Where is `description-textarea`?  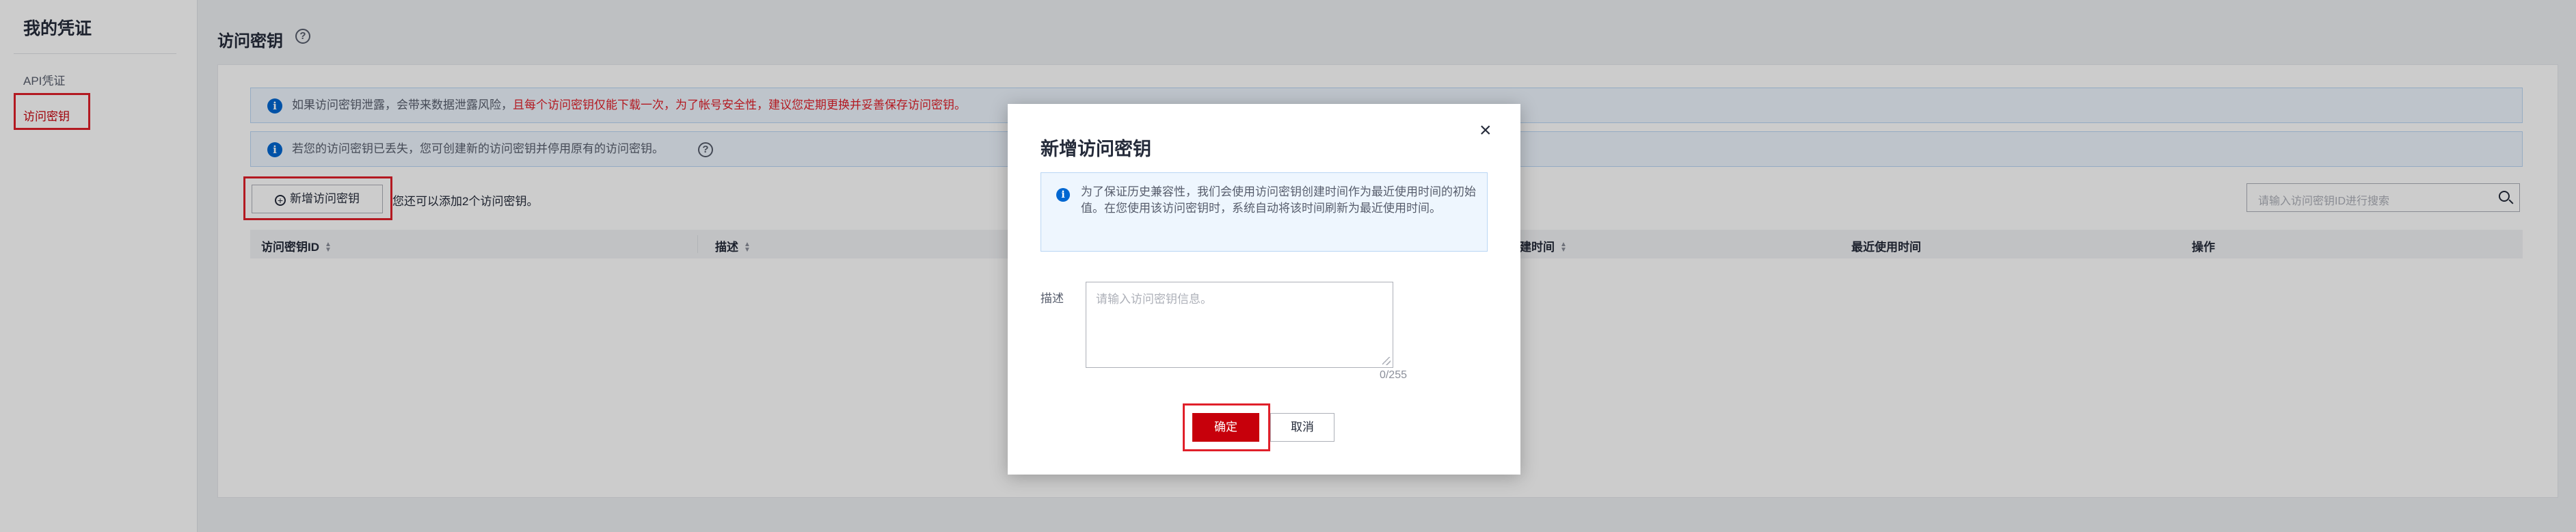 description-textarea is located at coordinates (1239, 325).